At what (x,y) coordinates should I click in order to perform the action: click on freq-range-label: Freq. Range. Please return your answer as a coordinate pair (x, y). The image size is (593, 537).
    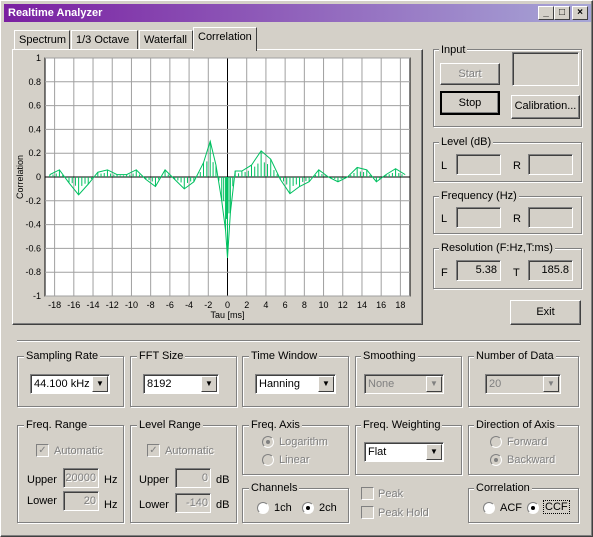
    Looking at the image, I should click on (57, 425).